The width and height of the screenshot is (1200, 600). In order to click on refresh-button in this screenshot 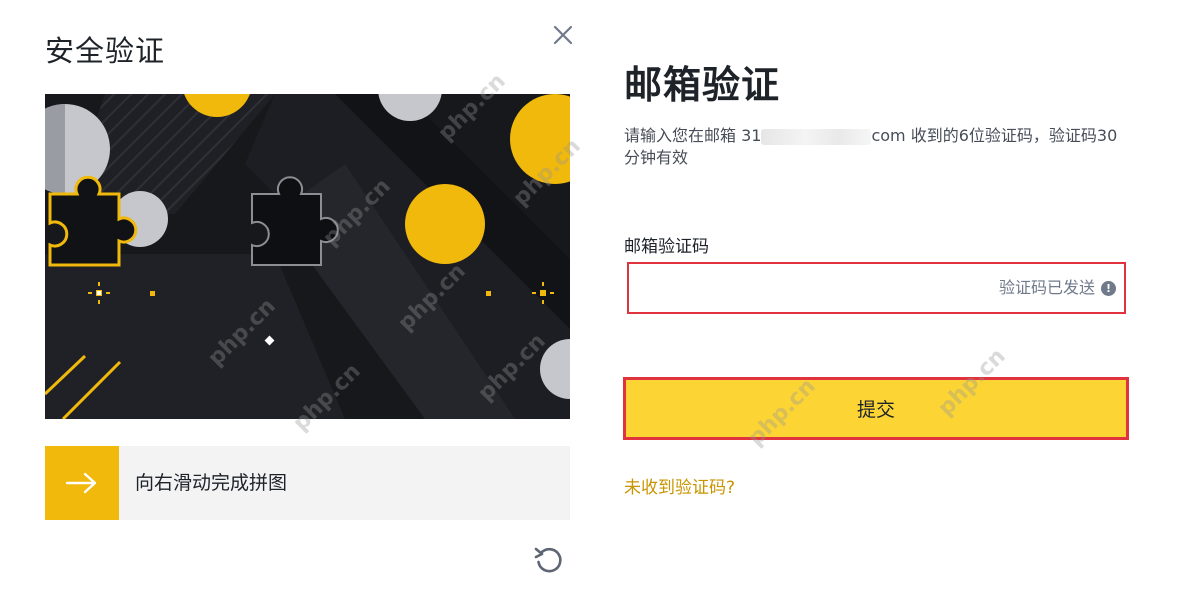, I will do `click(549, 560)`.